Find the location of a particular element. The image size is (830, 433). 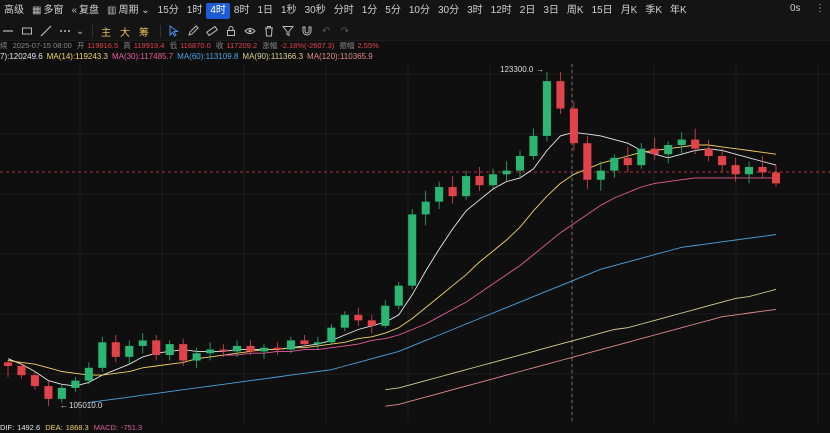

interval-tab: 1分 is located at coordinates (370, 11).